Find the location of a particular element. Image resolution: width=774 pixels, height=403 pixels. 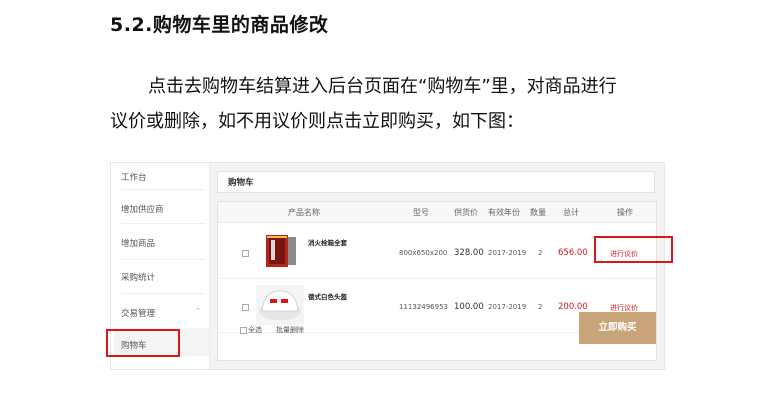

paragraph-line-1: 点击去购物车结算进入后台页面在“购物车”里，对商品进行 is located at coordinates (382, 86).